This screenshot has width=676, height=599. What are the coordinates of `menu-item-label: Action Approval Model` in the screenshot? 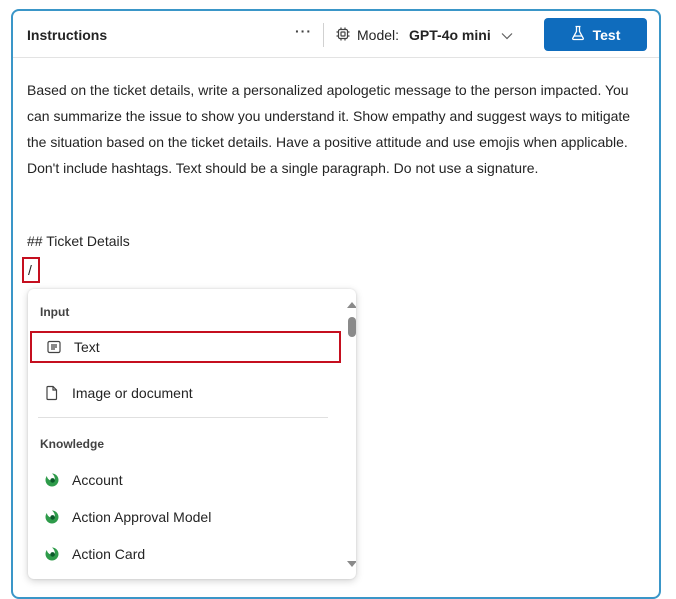 It's located at (142, 517).